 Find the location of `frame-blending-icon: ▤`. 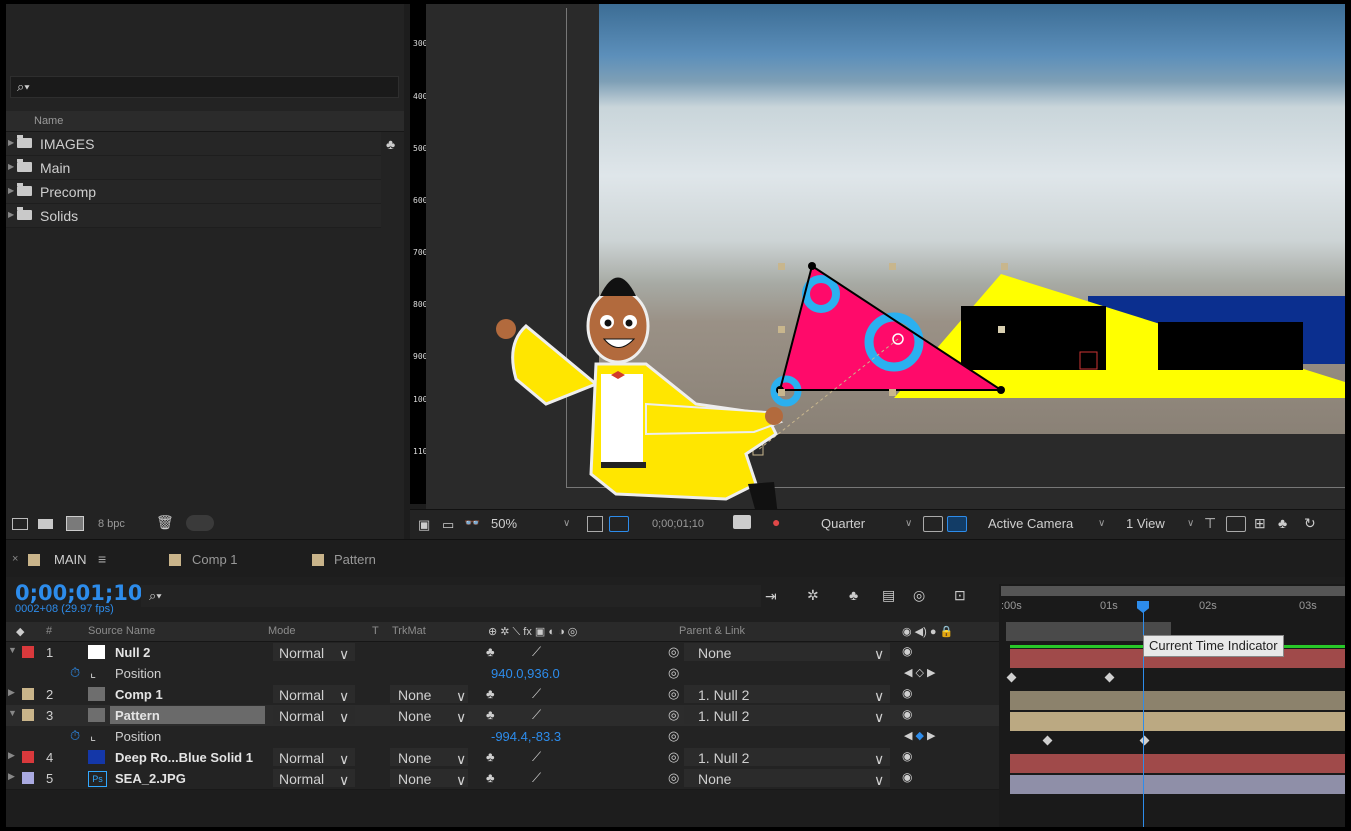

frame-blending-icon: ▤ is located at coordinates (888, 595).